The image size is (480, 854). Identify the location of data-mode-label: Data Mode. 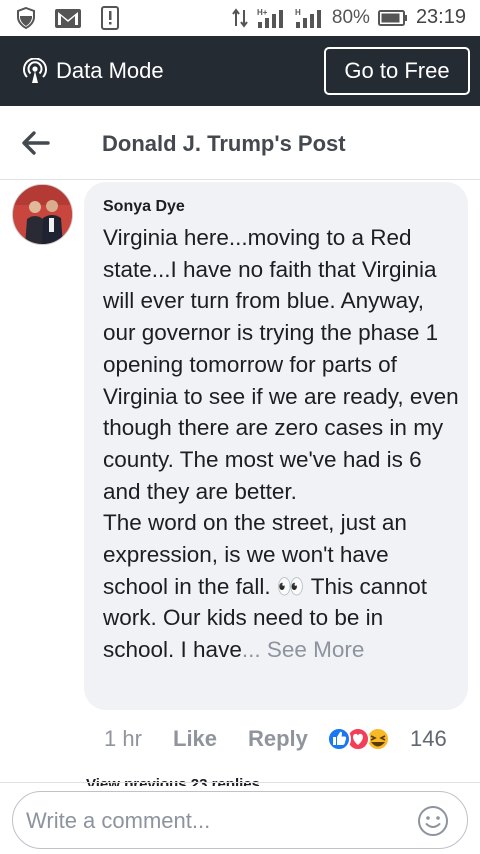
(110, 70).